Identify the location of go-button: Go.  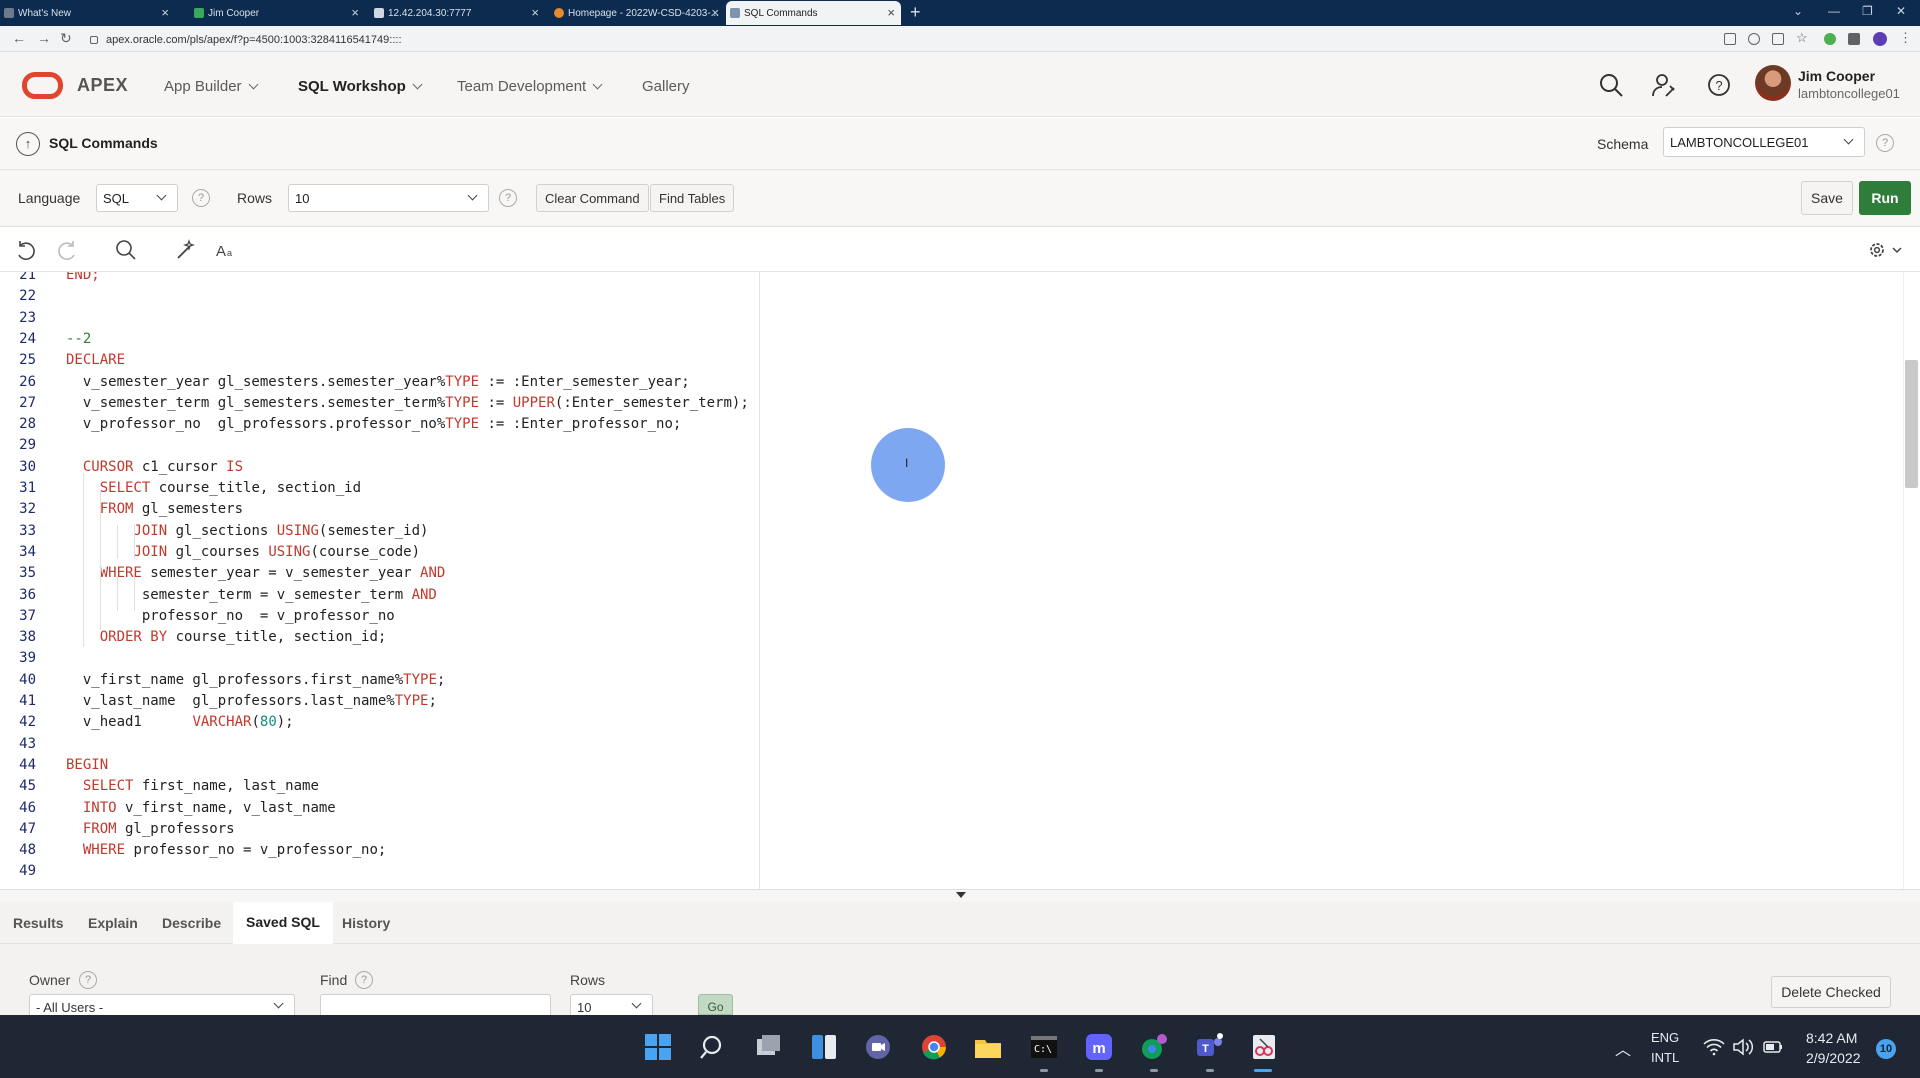
(715, 1004).